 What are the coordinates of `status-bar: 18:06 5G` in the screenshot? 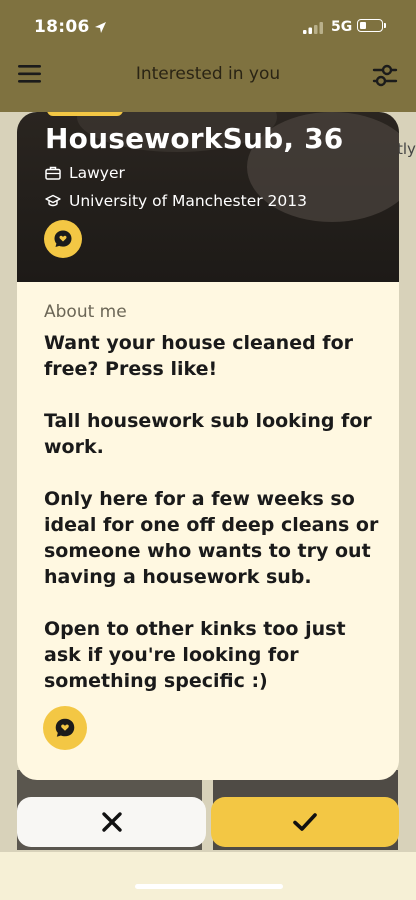 It's located at (208, 27).